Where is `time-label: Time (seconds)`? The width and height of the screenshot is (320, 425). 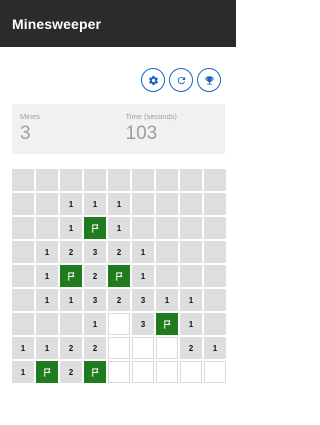
time-label: Time (seconds) is located at coordinates (151, 116).